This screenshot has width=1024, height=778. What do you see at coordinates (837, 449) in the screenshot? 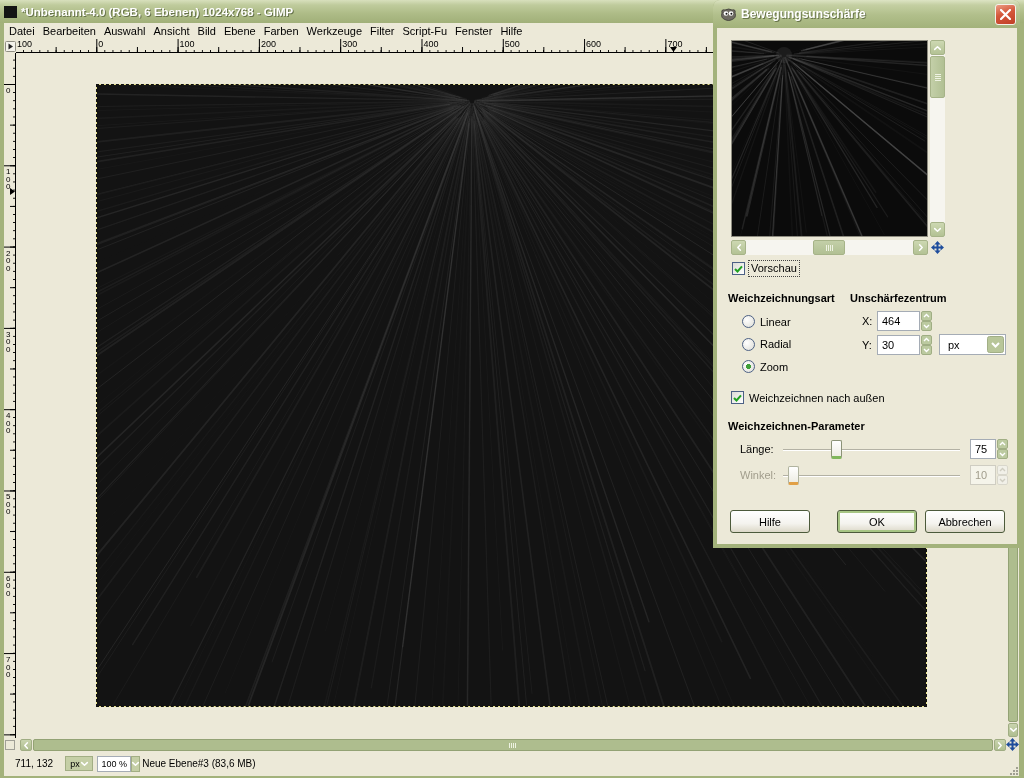
I see `slider-thumb` at bounding box center [837, 449].